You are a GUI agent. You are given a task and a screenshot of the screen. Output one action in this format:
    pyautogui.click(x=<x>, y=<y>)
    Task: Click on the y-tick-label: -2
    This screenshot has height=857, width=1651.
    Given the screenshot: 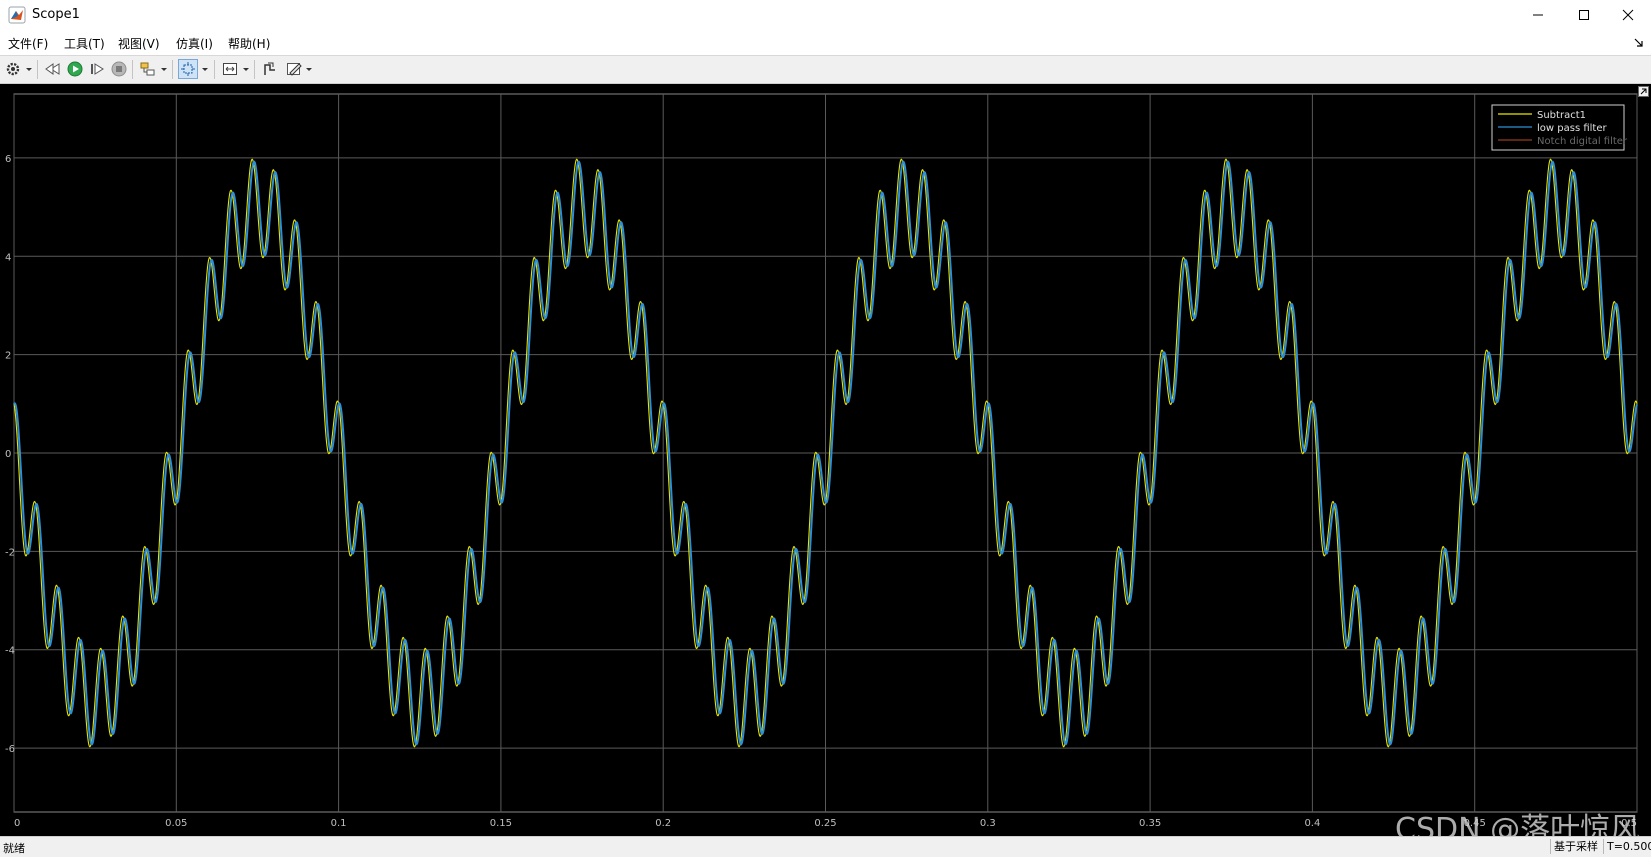 What is the action you would take?
    pyautogui.click(x=10, y=552)
    